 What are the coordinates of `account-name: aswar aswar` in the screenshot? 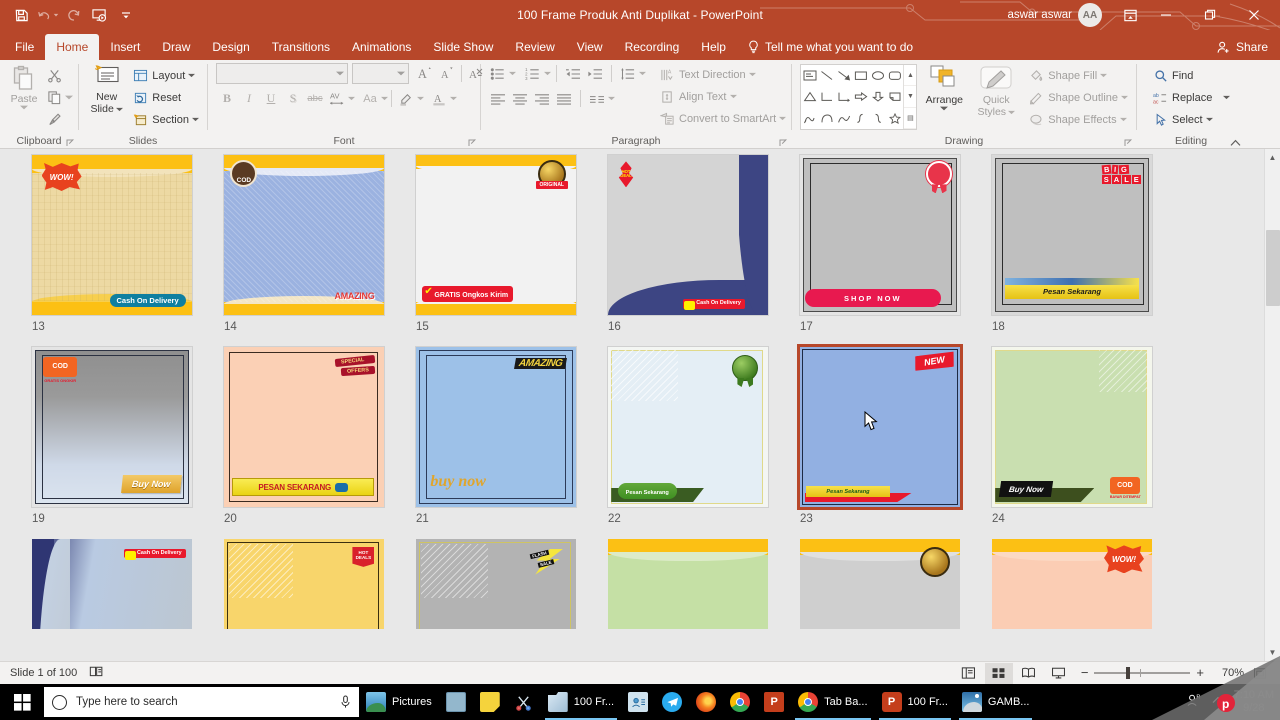 It's located at (1039, 15).